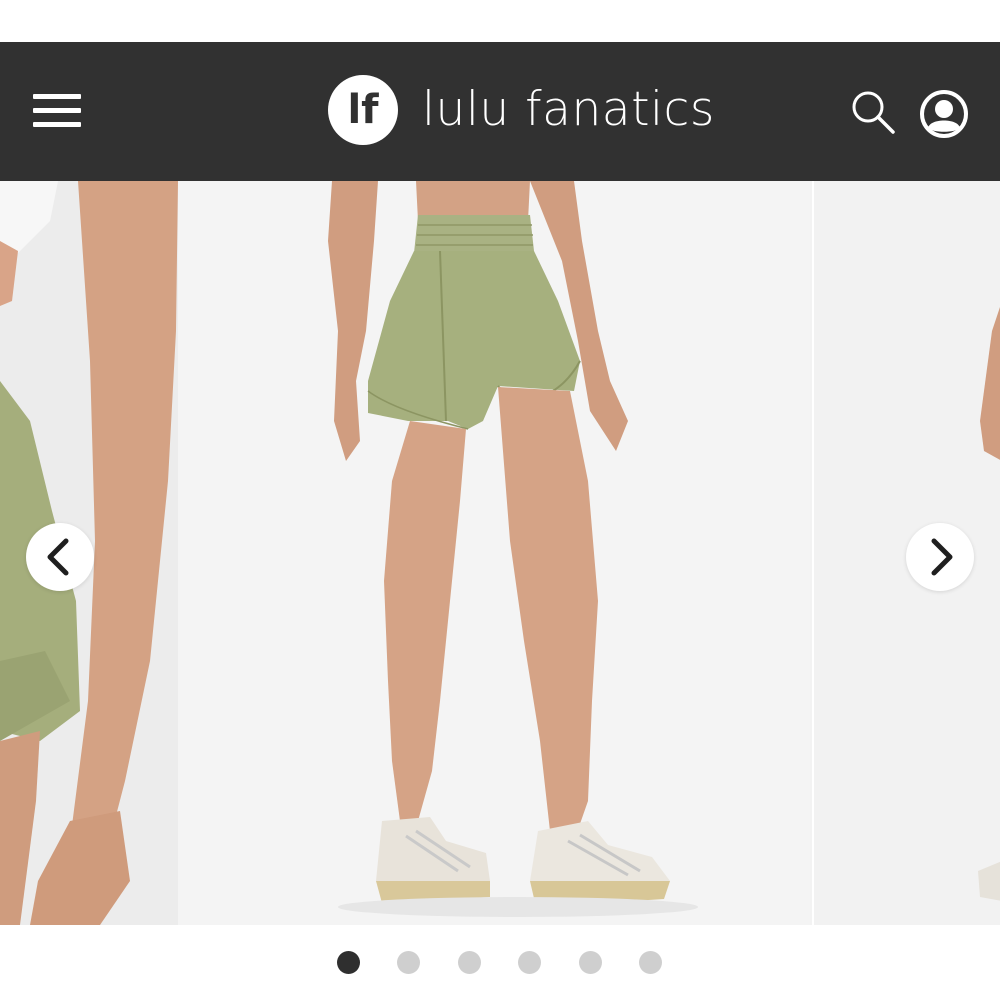 This screenshot has width=1000, height=1000. Describe the element at coordinates (57, 96) in the screenshot. I see `hamburger-menu-icon` at that location.